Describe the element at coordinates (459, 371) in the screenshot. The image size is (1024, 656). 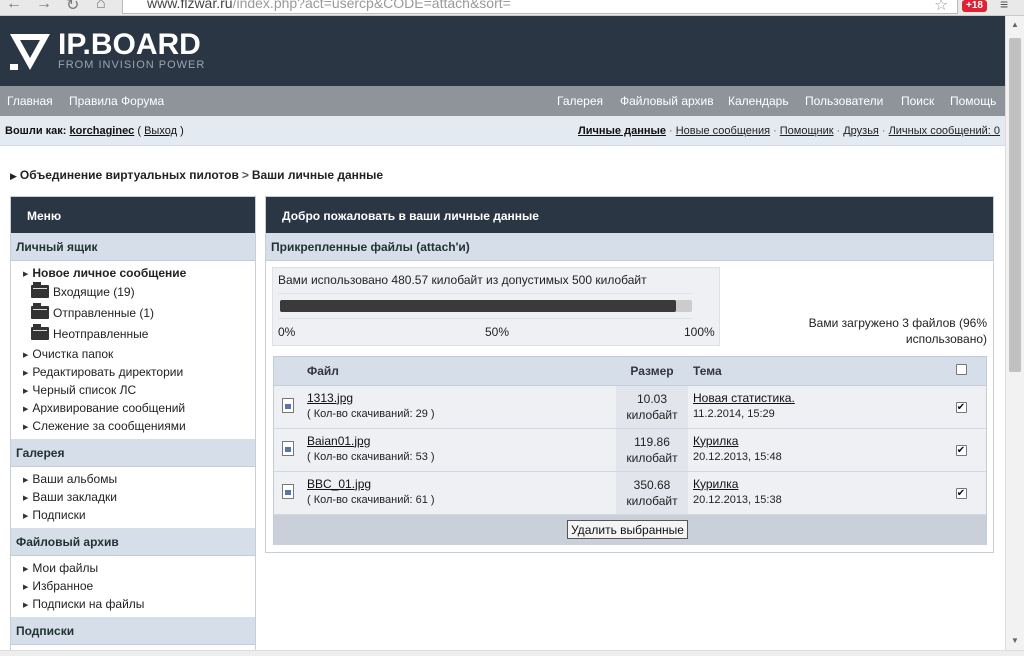
I see `header-file: Файл` at that location.